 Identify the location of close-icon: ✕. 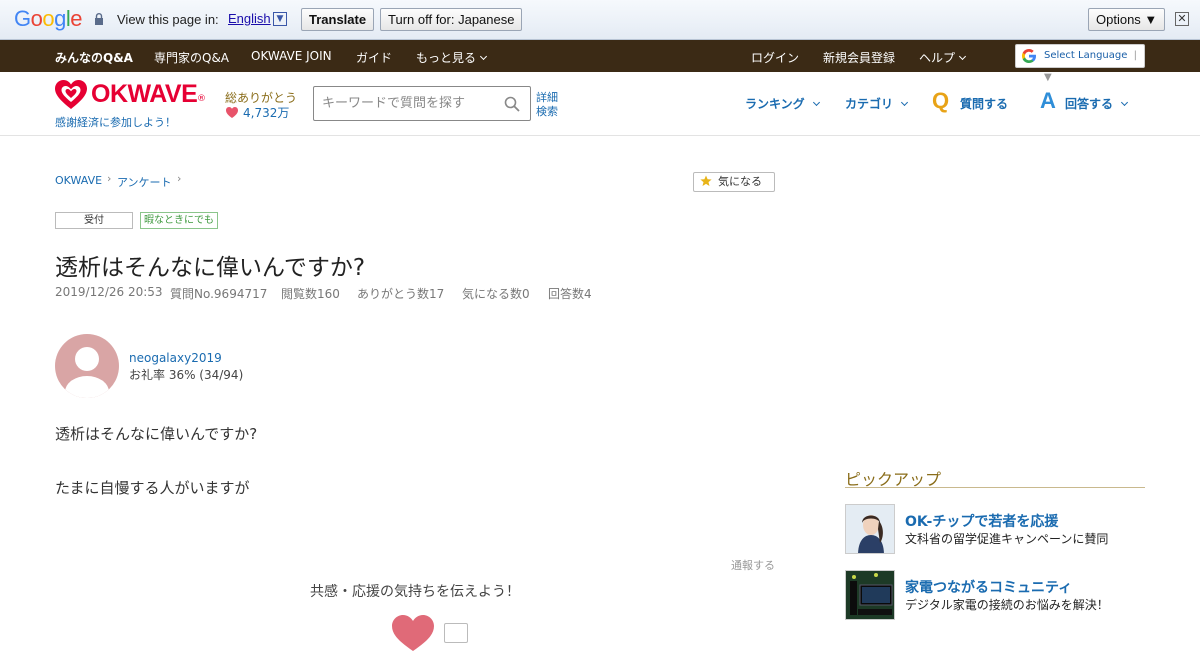
(1182, 19).